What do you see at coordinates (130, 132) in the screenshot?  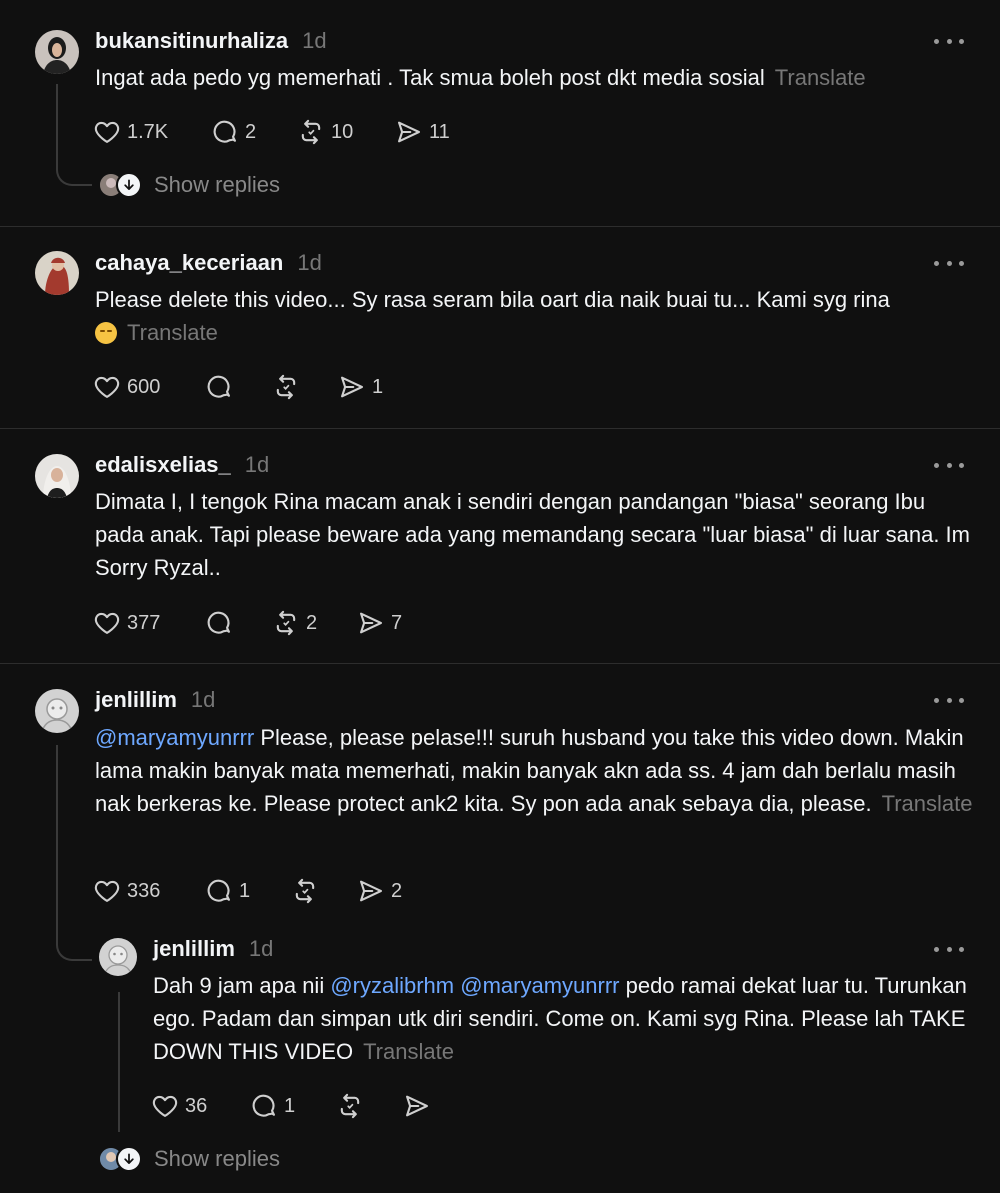 I see `like-button: 1.7K` at bounding box center [130, 132].